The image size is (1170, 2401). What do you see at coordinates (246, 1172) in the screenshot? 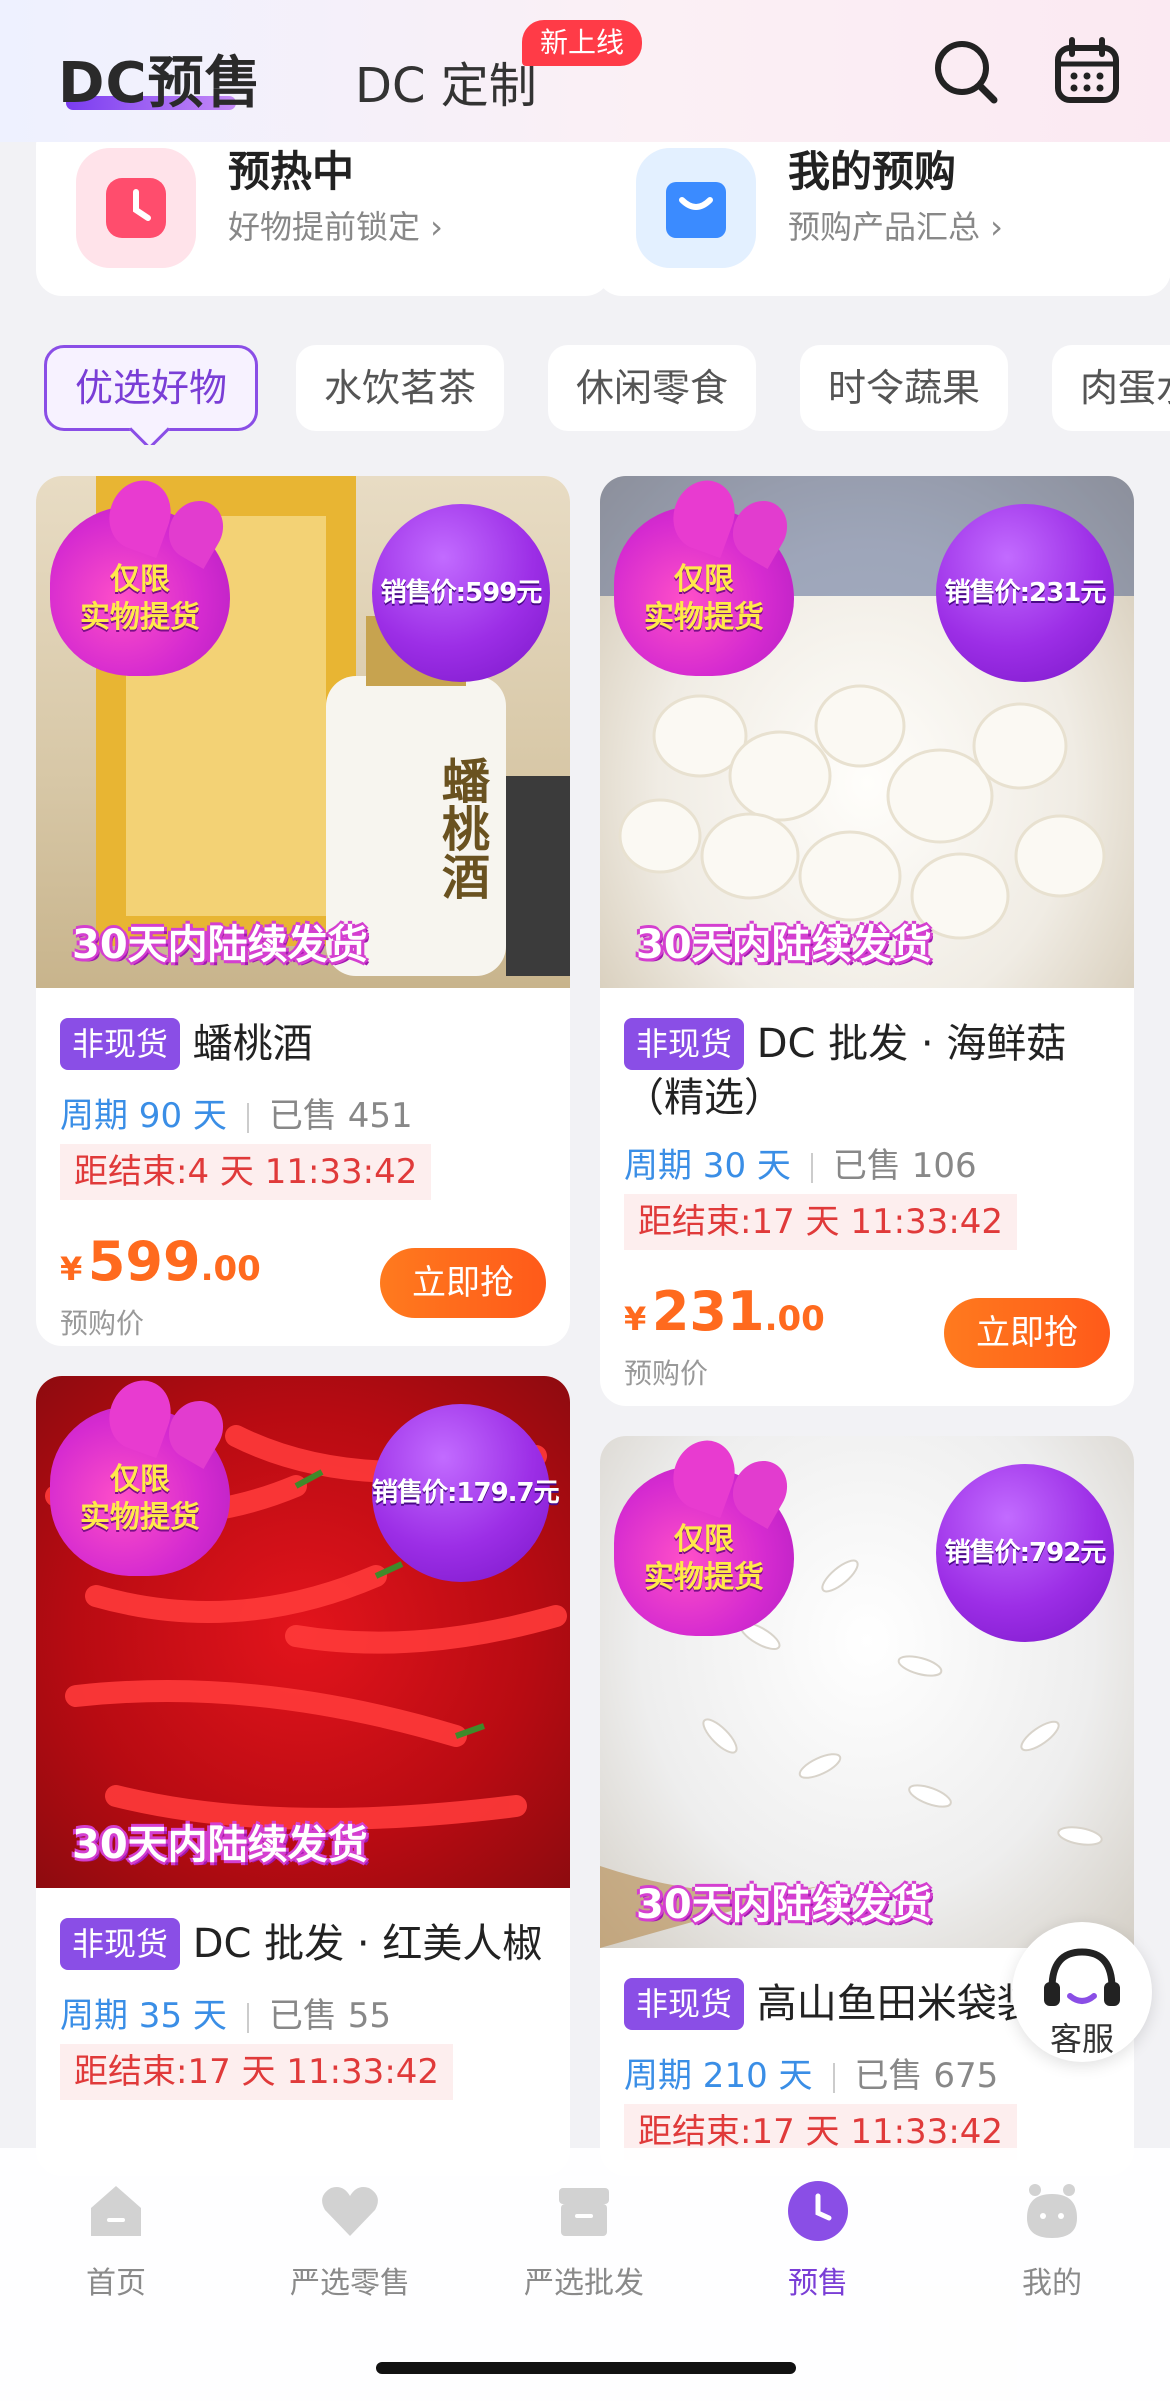
I see `countdown: 距结束:4 天 11:33:42` at bounding box center [246, 1172].